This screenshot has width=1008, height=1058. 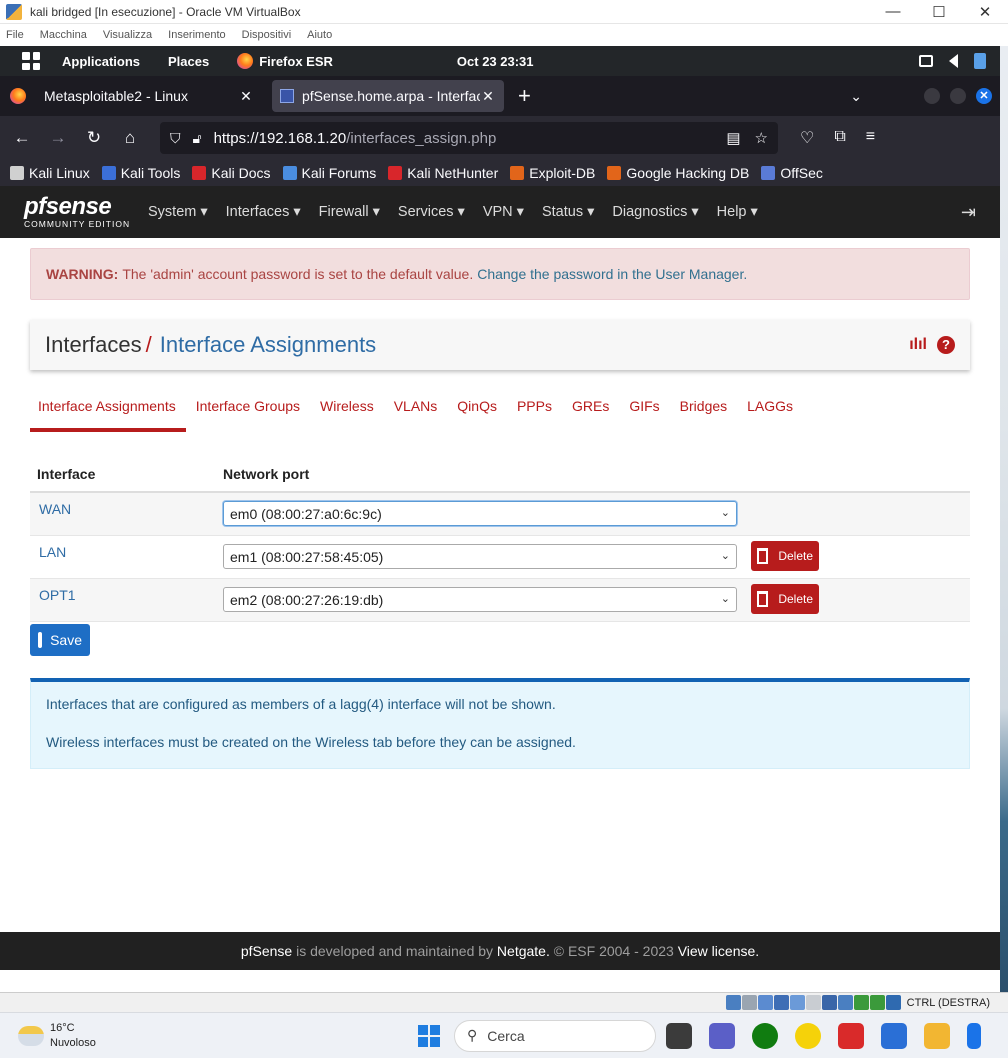 What do you see at coordinates (718, 951) in the screenshot?
I see `view-license-link: View license.` at bounding box center [718, 951].